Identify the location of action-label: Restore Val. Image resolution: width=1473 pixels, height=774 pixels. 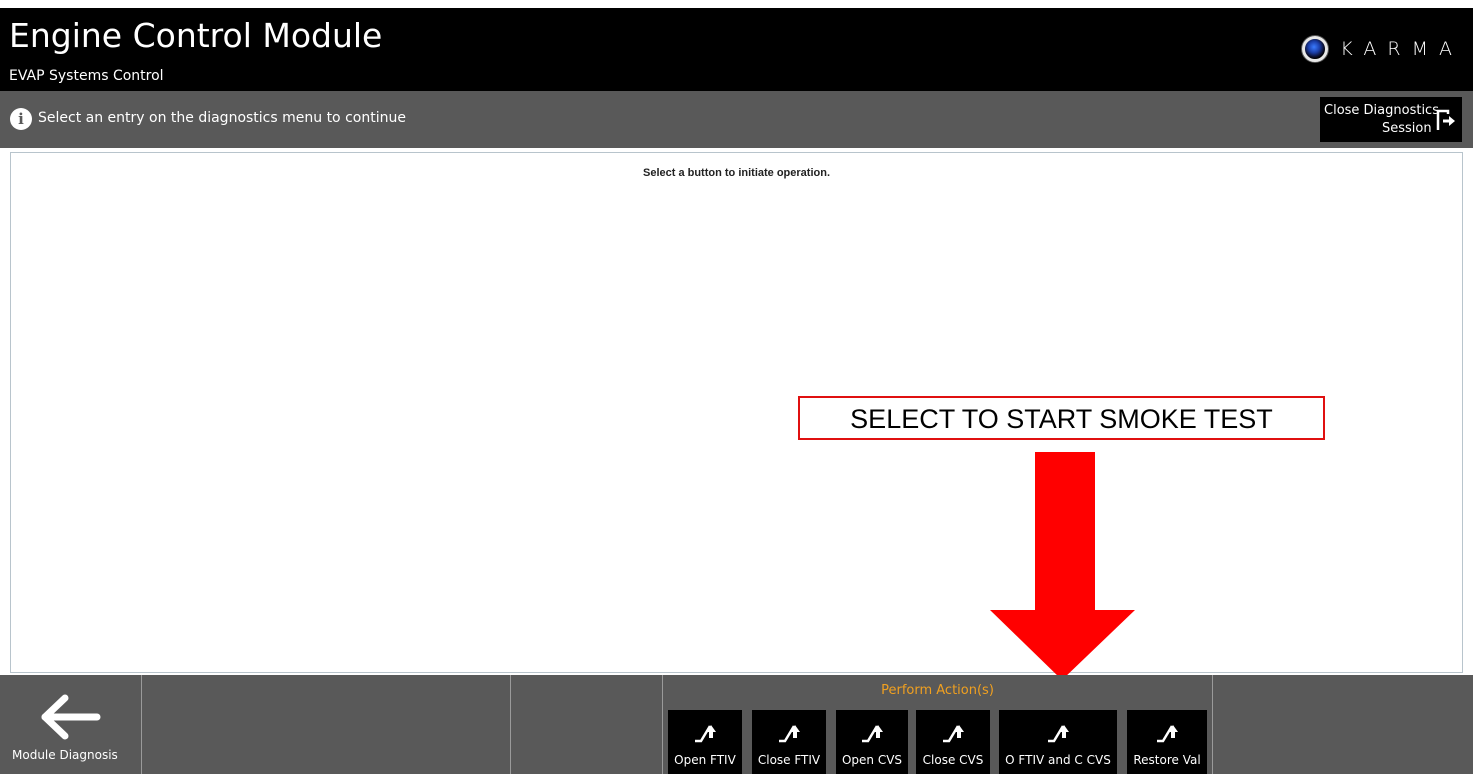
(1167, 760).